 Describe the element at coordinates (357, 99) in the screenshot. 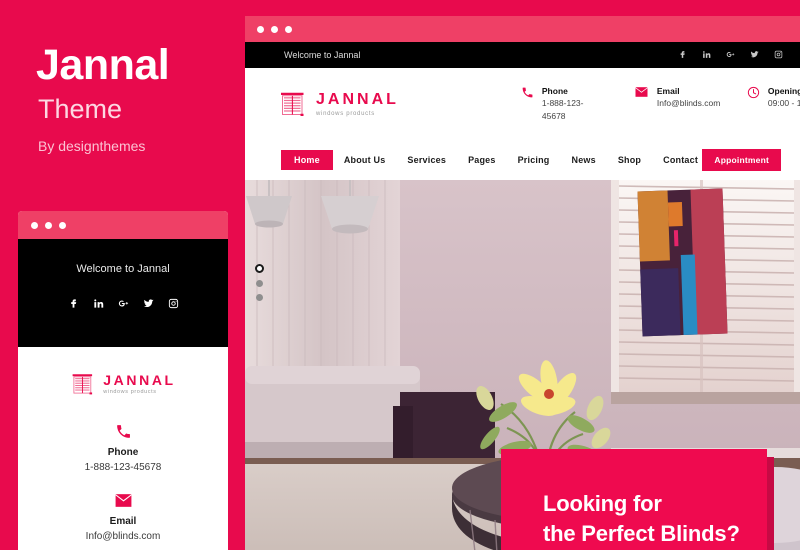

I see `site-logo-name: JANNAL` at that location.